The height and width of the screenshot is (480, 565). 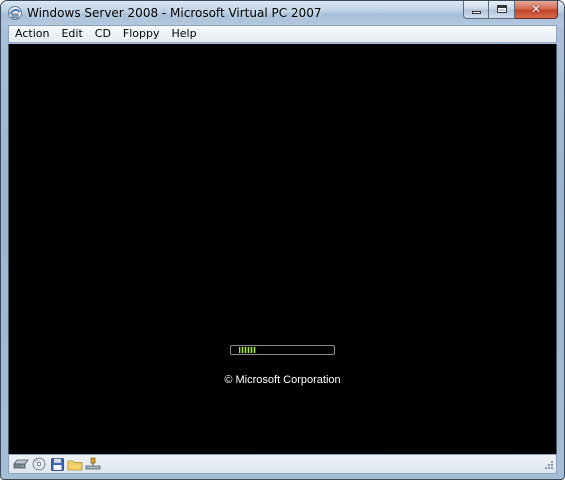 What do you see at coordinates (93, 464) in the screenshot?
I see `network-icon` at bounding box center [93, 464].